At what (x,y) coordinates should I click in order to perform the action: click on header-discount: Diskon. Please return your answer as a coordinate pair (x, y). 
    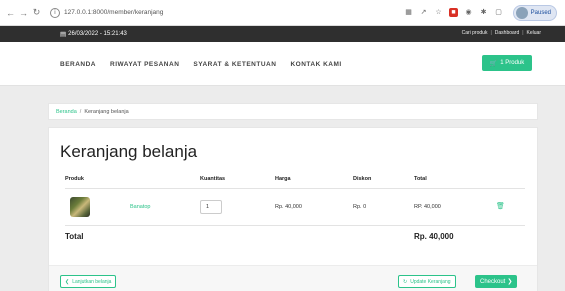
    Looking at the image, I should click on (362, 179).